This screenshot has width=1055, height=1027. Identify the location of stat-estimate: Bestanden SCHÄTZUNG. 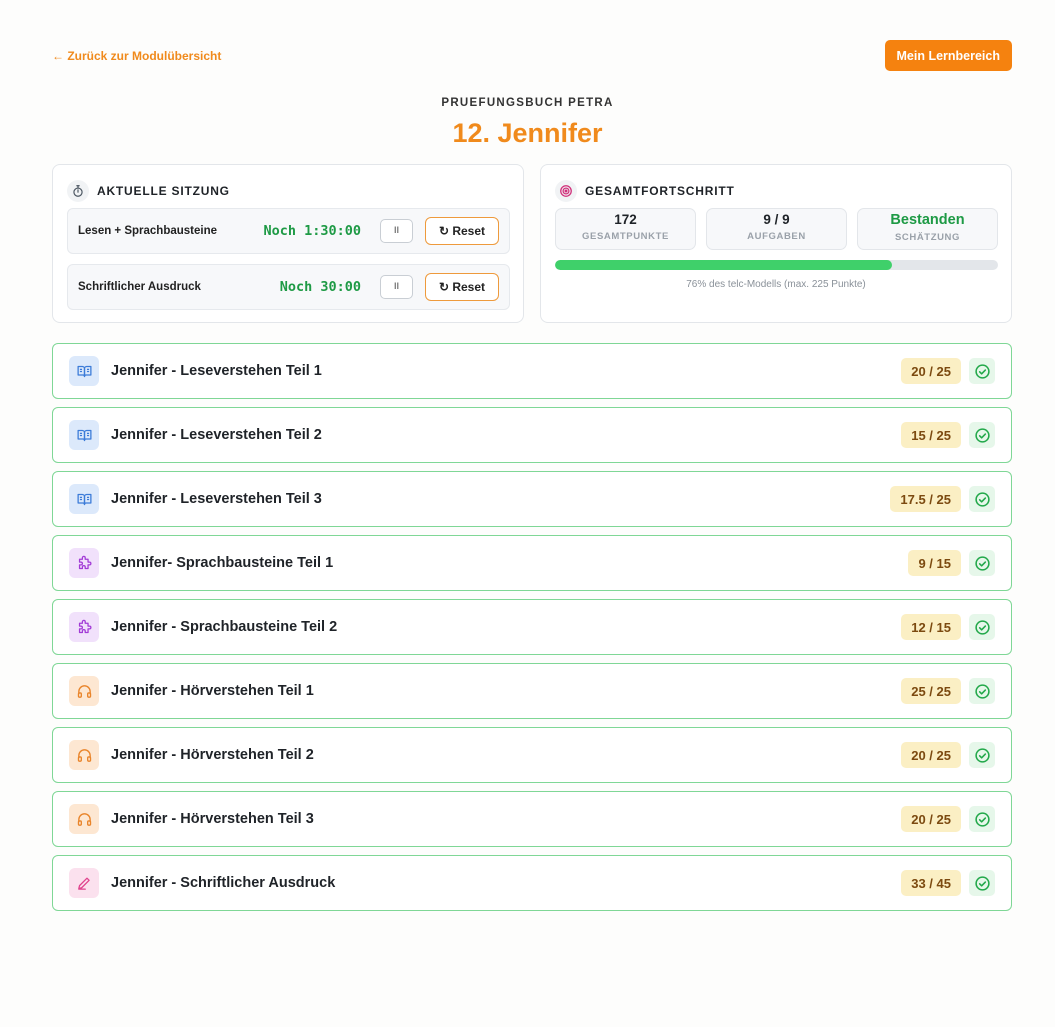
(927, 229).